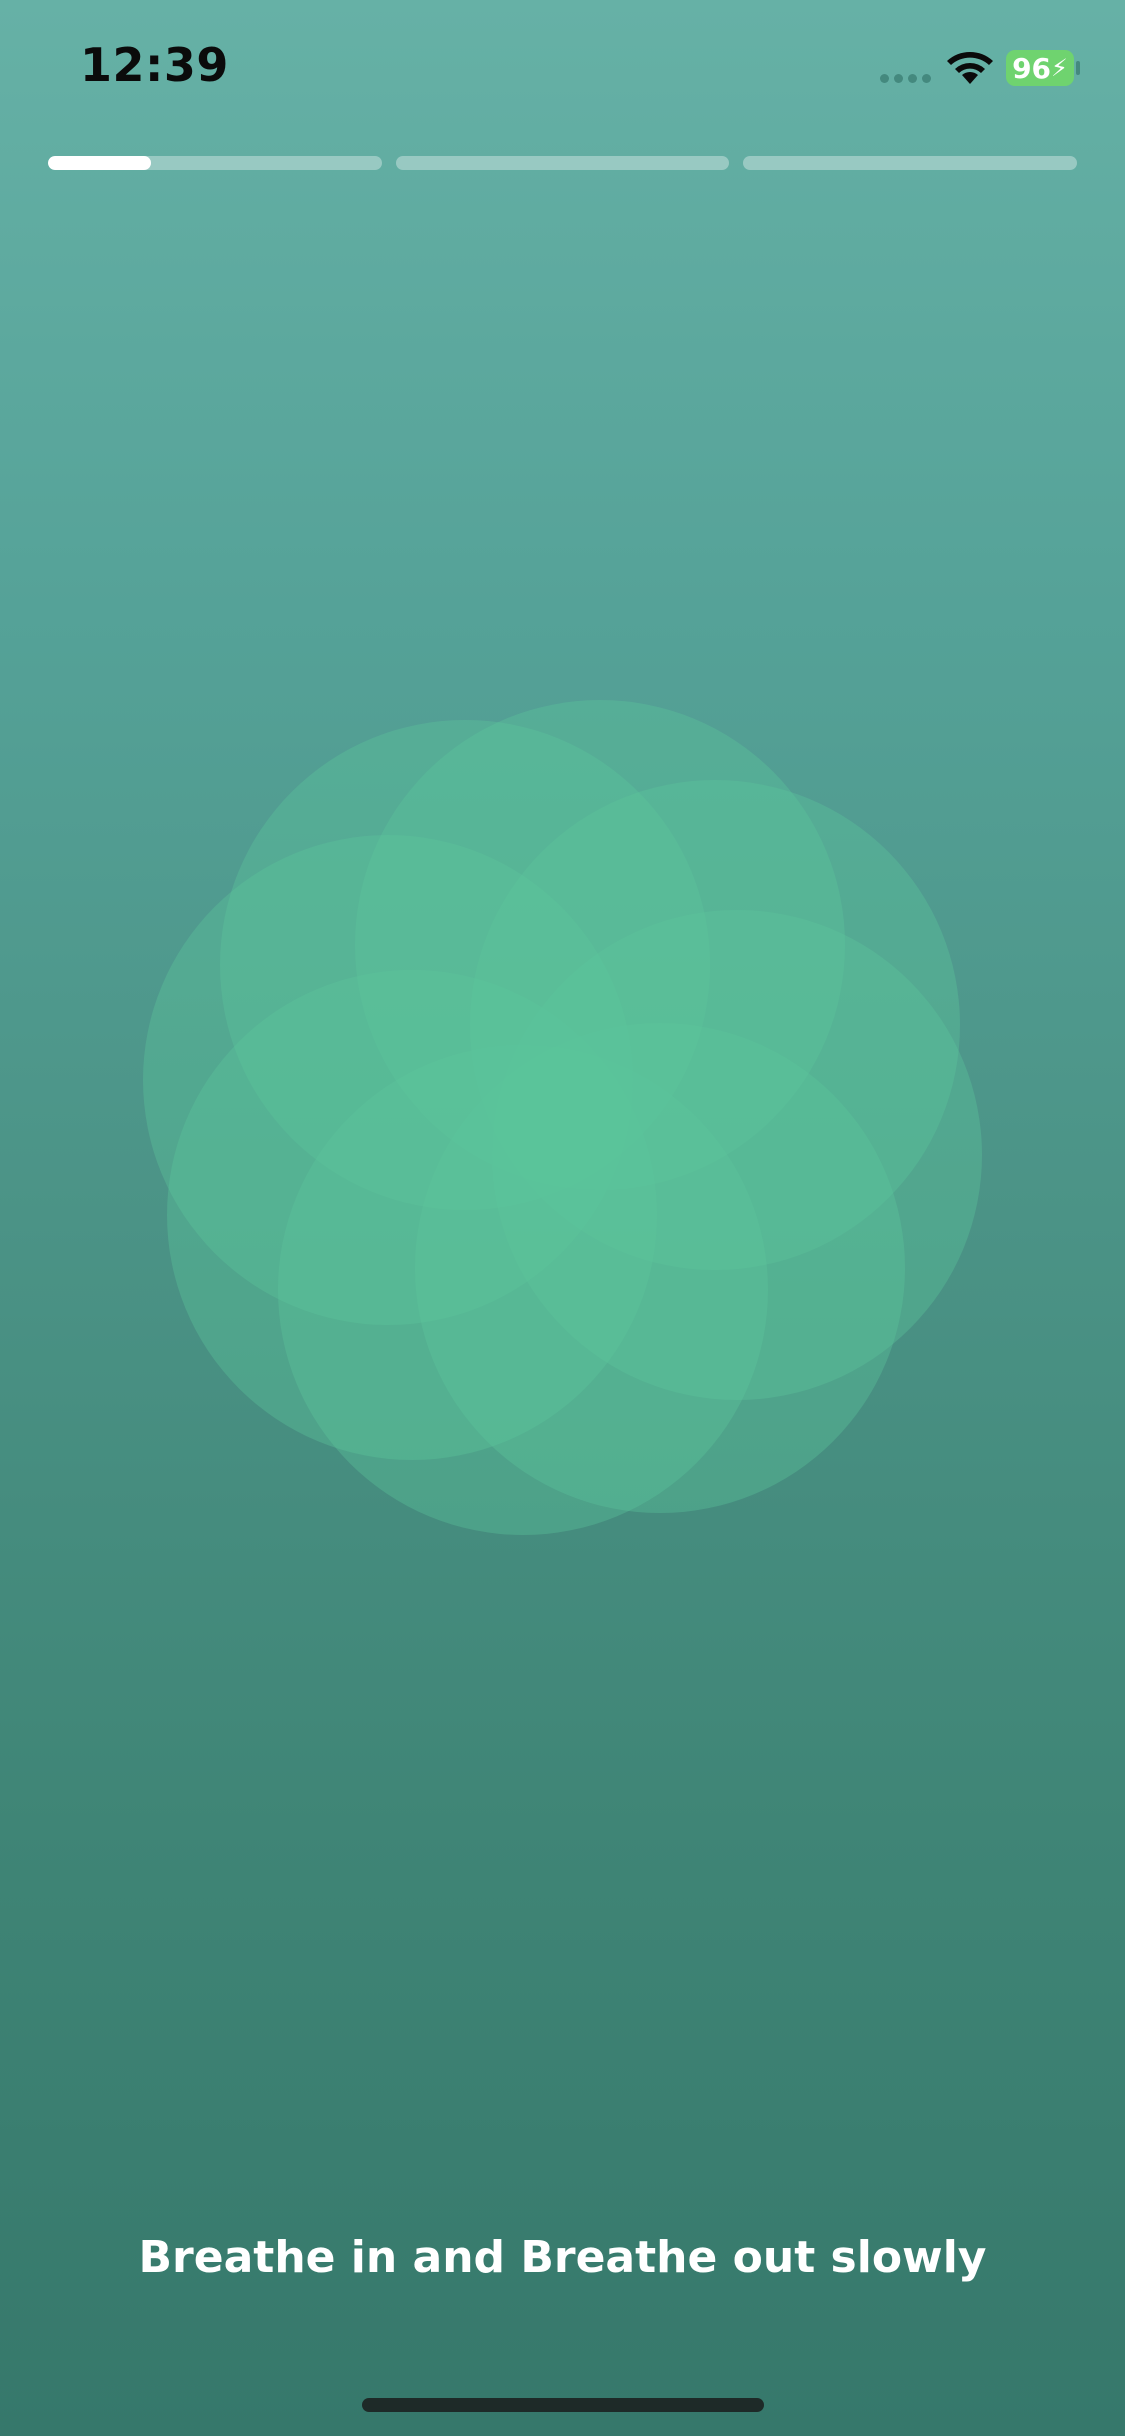 The image size is (1125, 2436). I want to click on breathing-instruction: Breathe in and Breathe out slowly, so click(562, 2257).